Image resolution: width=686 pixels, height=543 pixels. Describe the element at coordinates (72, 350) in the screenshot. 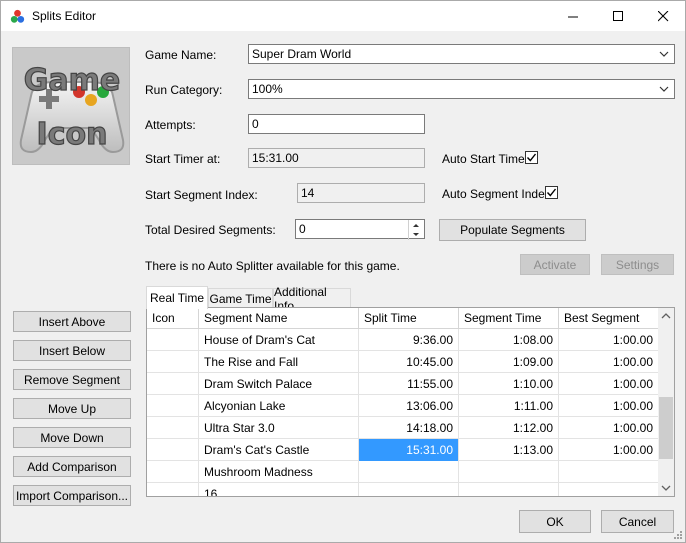

I see `insert-below-button: Insert Below` at that location.